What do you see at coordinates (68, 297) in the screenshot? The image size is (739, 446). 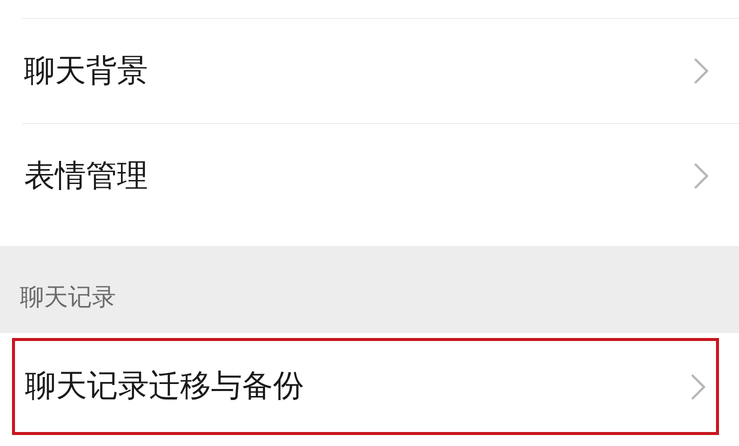 I see `section-header: 聊天记录` at bounding box center [68, 297].